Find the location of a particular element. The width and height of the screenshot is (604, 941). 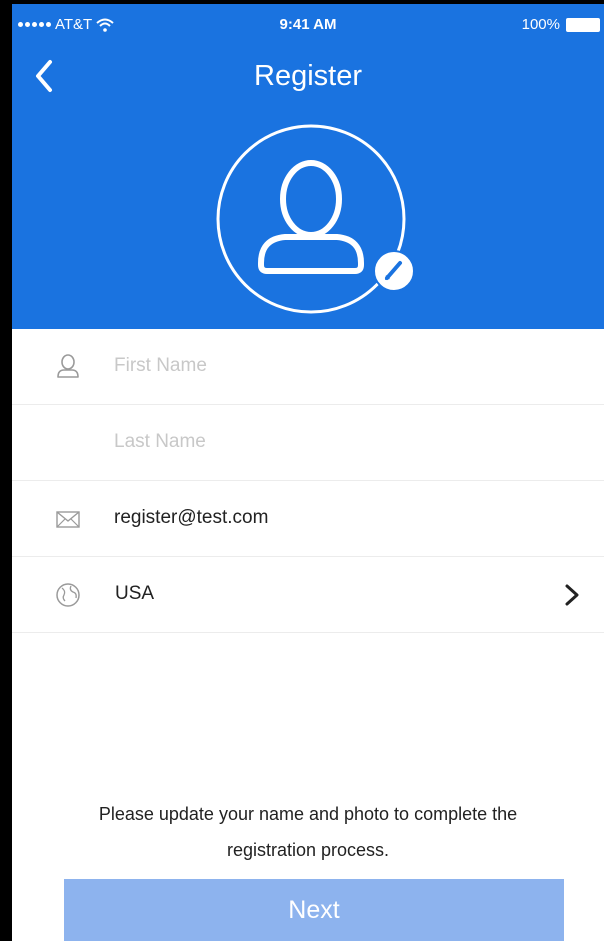

first-name-row is located at coordinates (308, 367).